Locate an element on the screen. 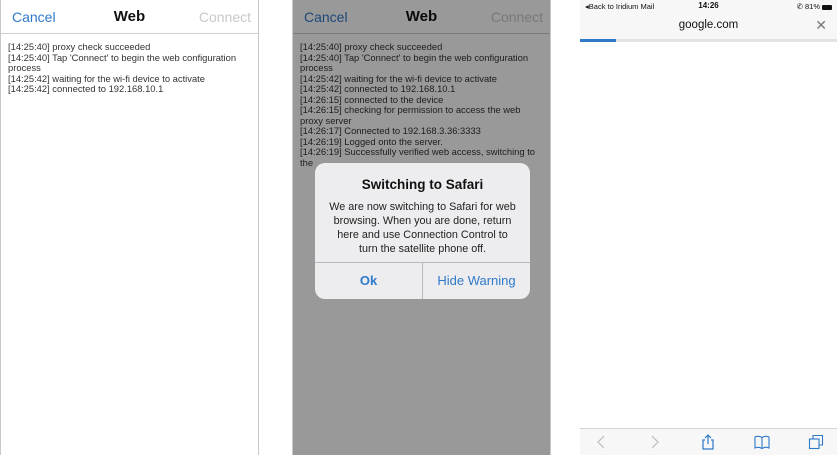 This screenshot has height=455, width=837. close-icon: ✕ is located at coordinates (821, 25).